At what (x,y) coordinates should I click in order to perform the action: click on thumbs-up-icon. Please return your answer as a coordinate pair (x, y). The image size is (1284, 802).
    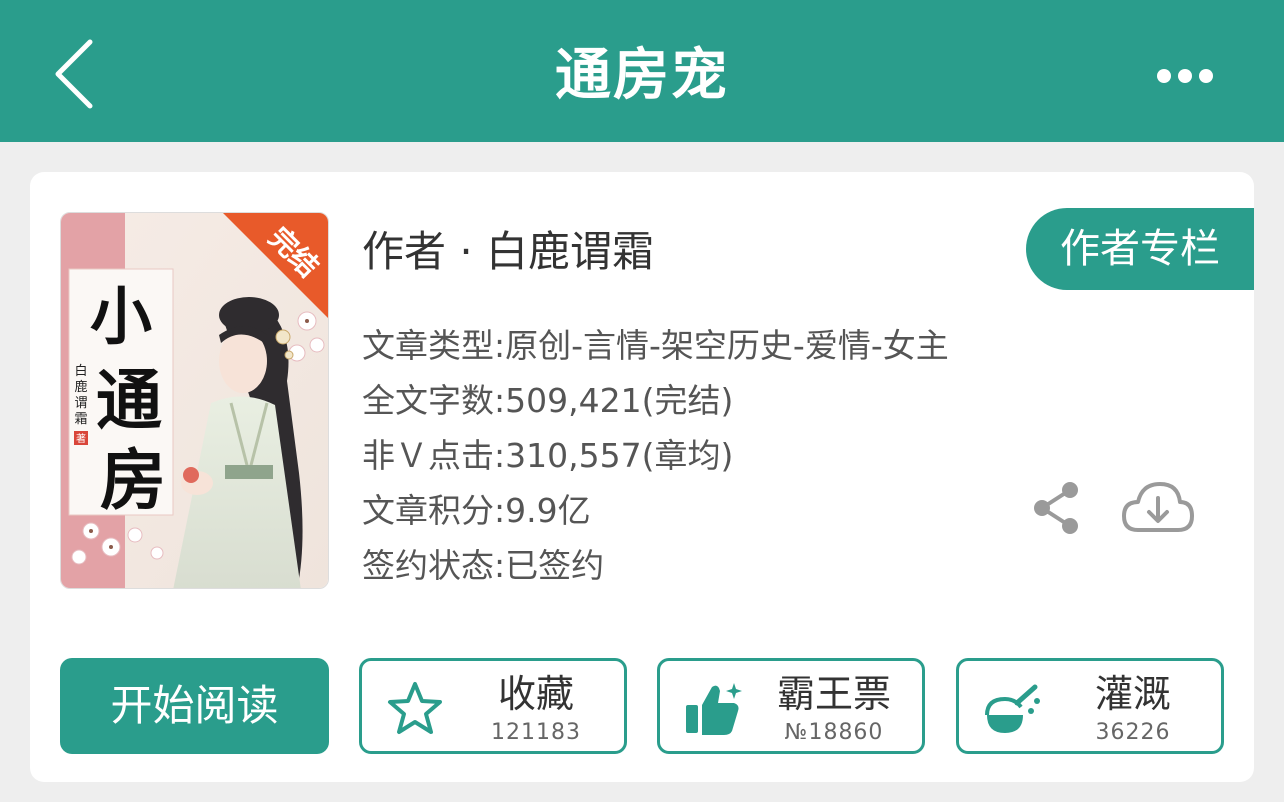
    Looking at the image, I should click on (714, 709).